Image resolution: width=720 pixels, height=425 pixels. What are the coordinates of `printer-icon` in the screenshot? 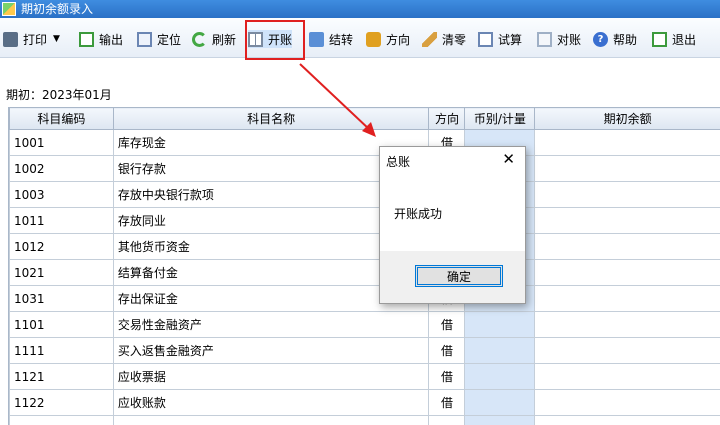 It's located at (10, 39).